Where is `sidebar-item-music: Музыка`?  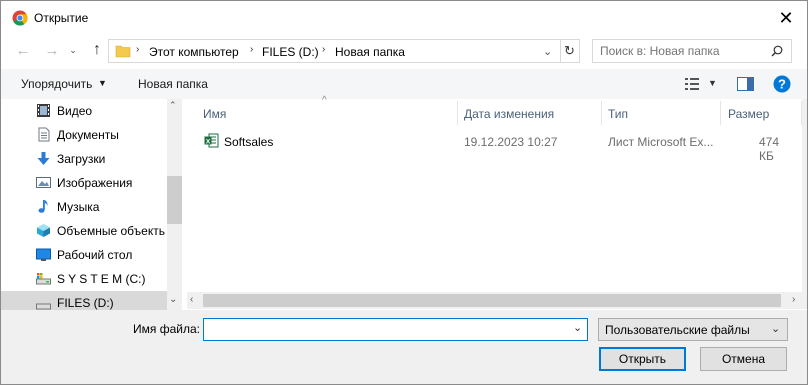
sidebar-item-music: Музыка is located at coordinates (85, 207).